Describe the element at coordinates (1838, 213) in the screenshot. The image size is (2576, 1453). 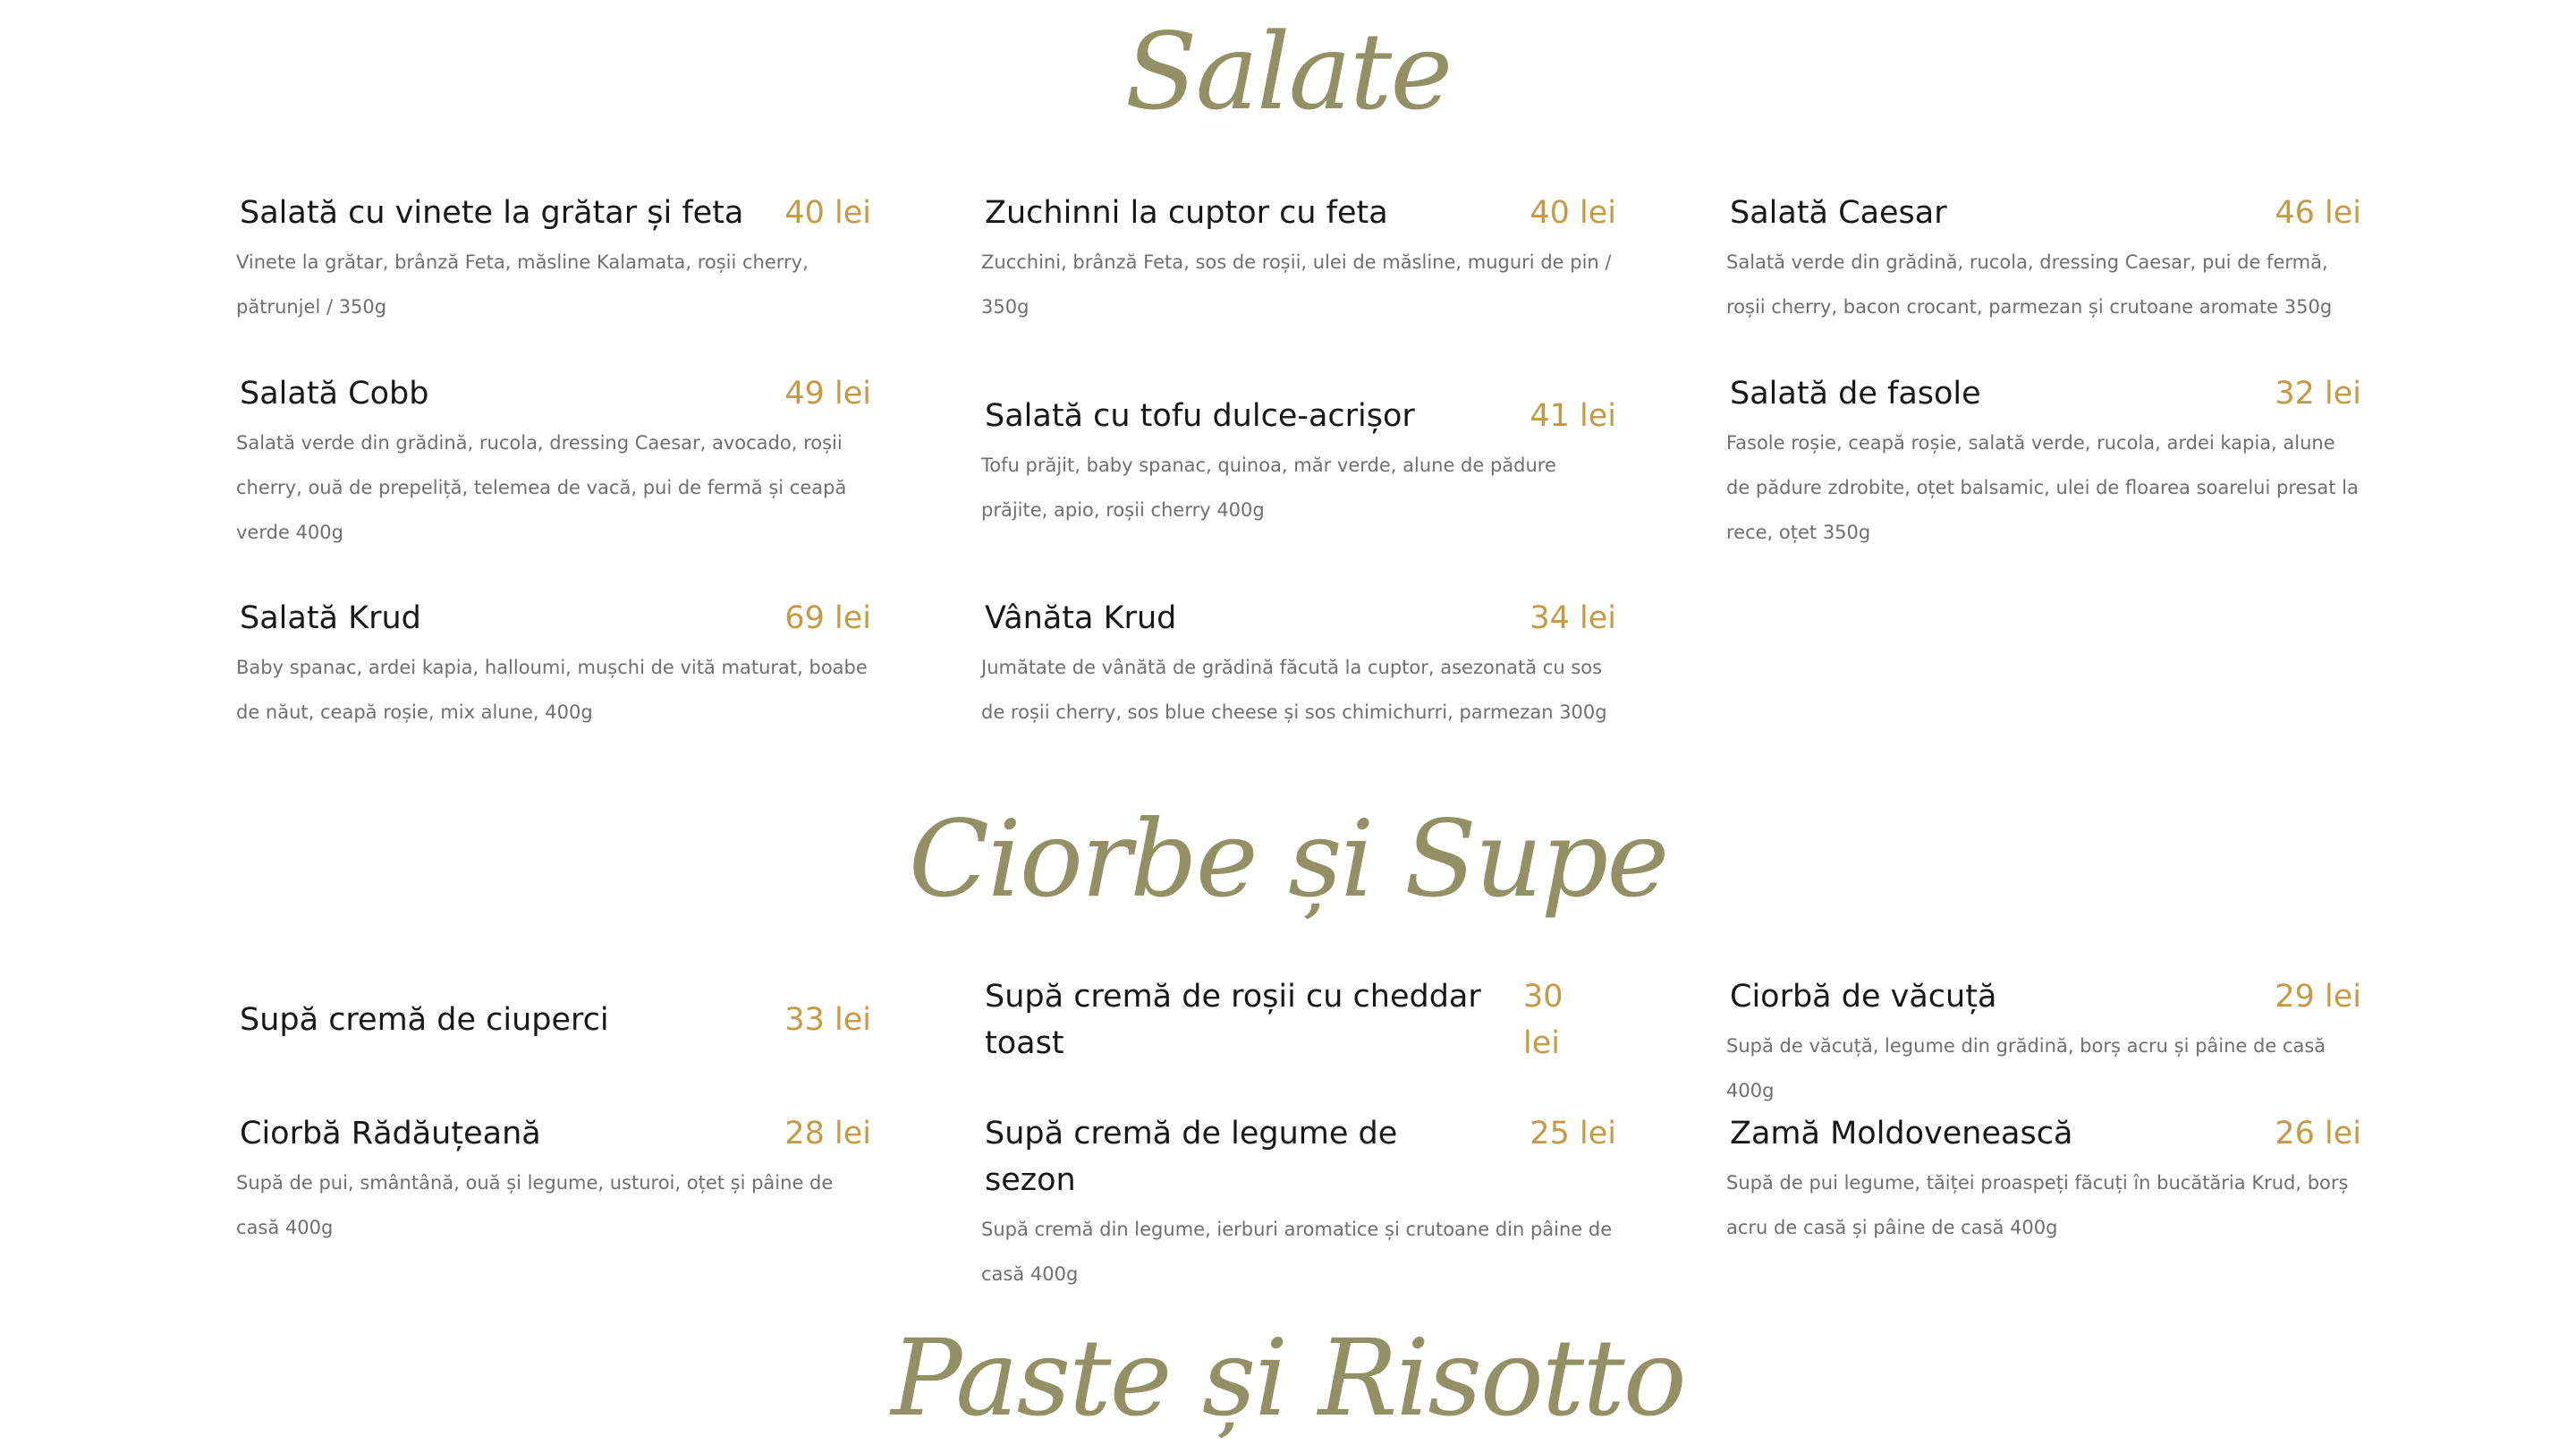
I see `item-name: Salată Caesar` at that location.